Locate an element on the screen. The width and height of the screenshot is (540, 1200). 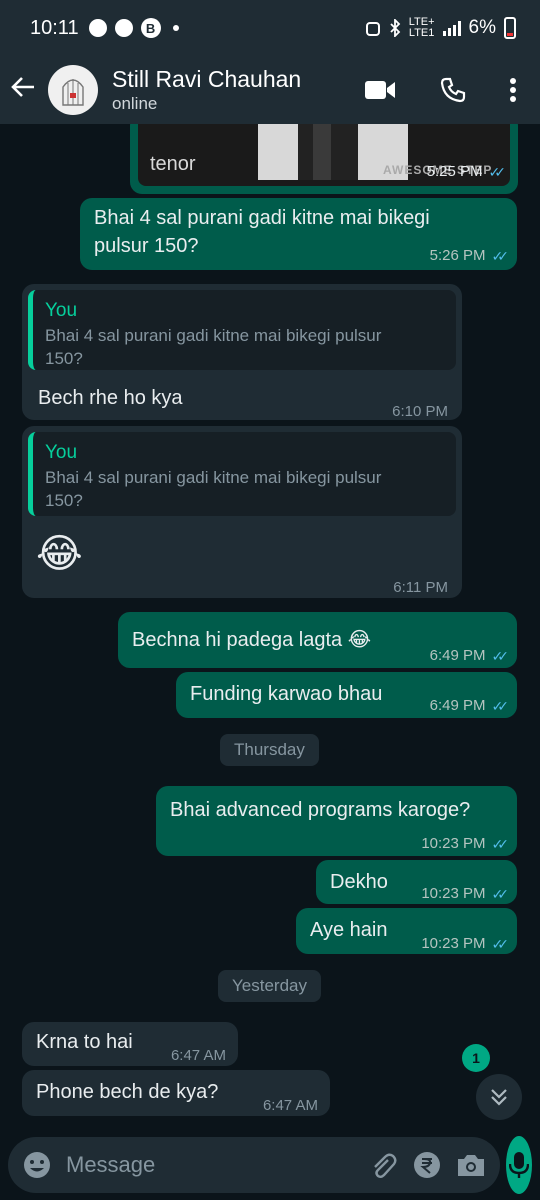
message-time: 6:11 PM is located at coordinates (420, 587).